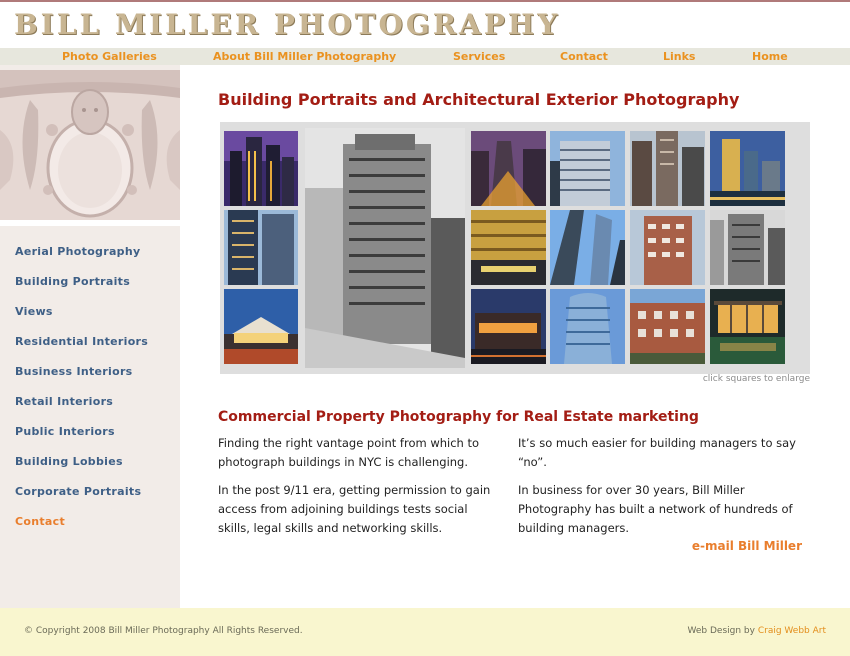  I want to click on nav-about: About Bill Miller Photography, so click(304, 56).